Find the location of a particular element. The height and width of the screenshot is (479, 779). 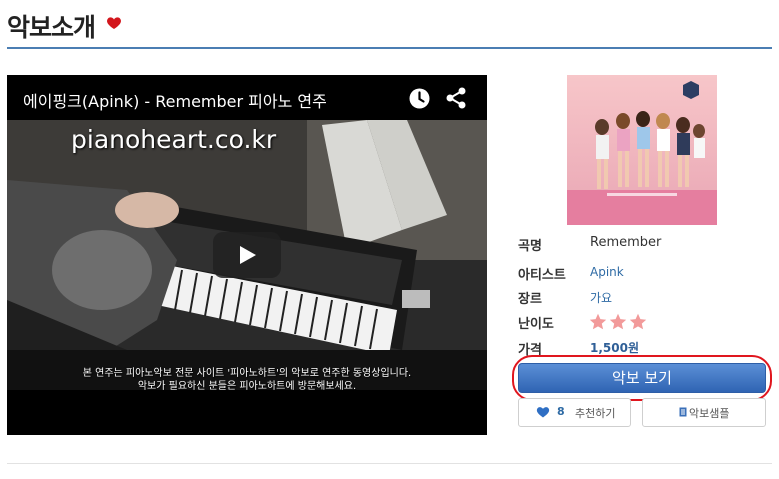

difficulty-stars is located at coordinates (618, 321).